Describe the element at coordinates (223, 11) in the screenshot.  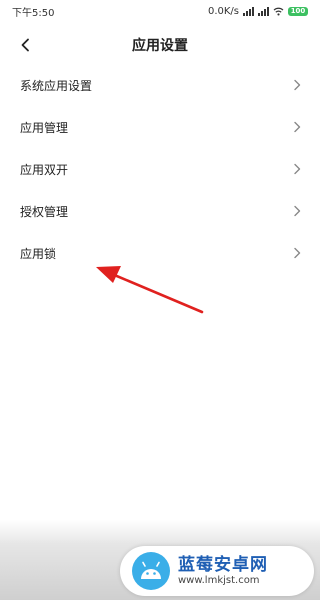
I see `net-speed: 0.0K/s` at that location.